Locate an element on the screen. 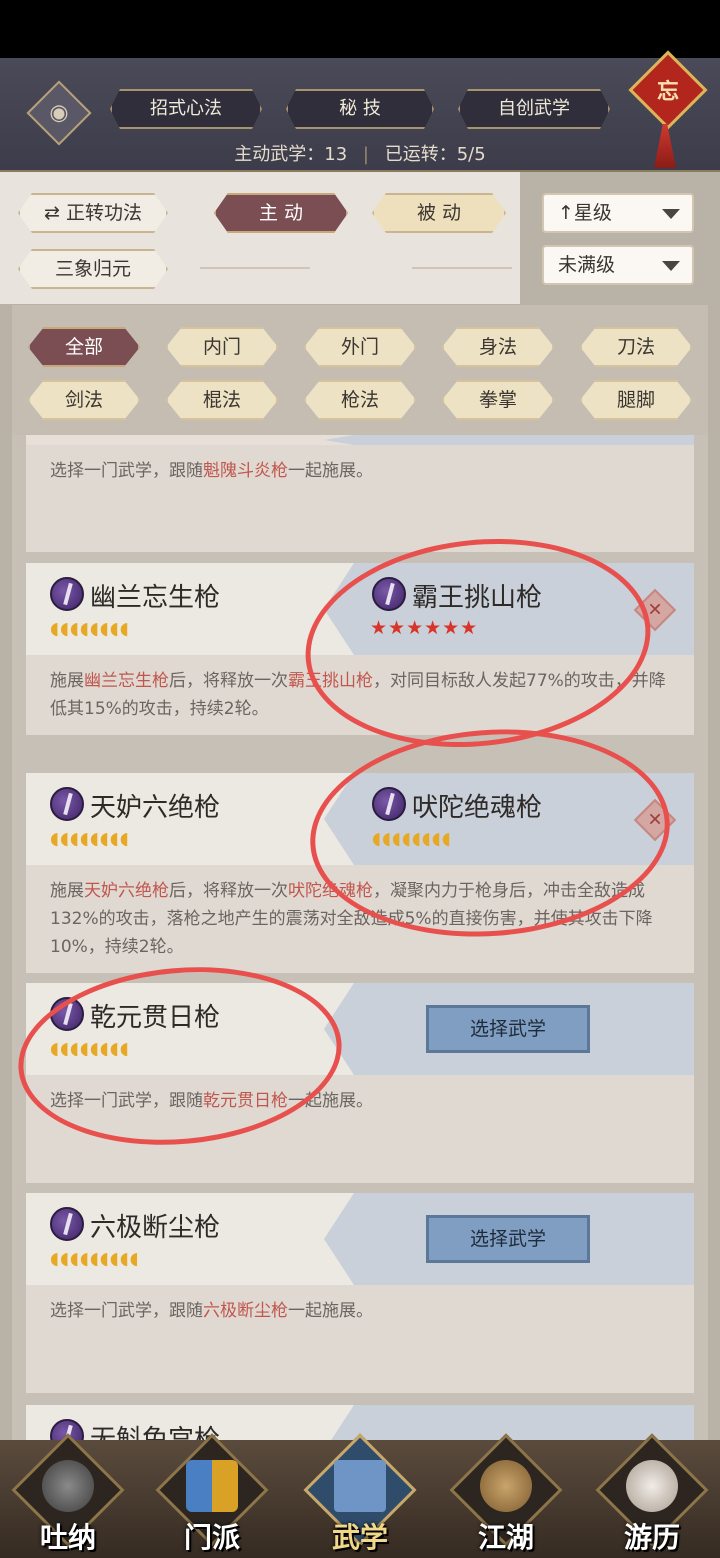  category-staff: 棍法 is located at coordinates (222, 400).